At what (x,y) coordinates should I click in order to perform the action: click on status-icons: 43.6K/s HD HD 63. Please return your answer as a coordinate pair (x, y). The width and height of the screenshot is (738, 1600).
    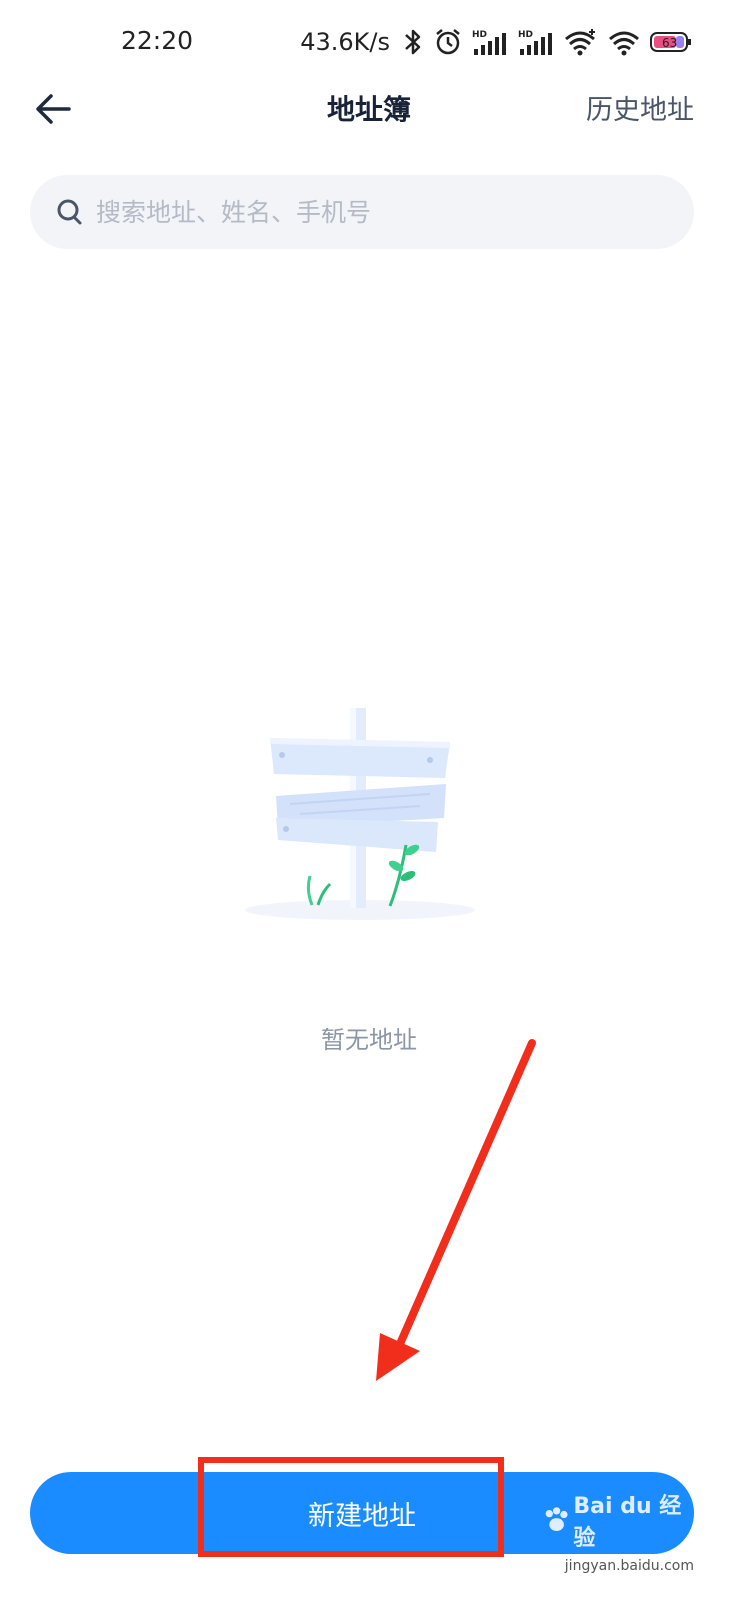
    Looking at the image, I should click on (496, 42).